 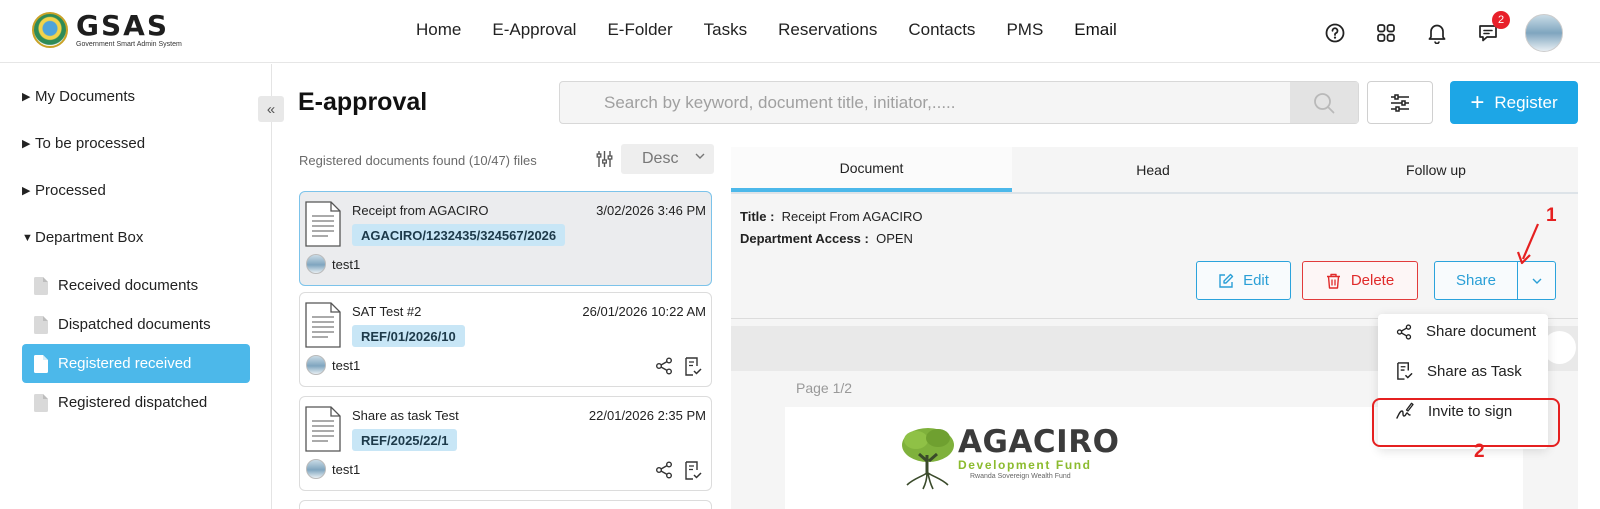 I want to click on double-chevron-left-icon: «, so click(x=271, y=109).